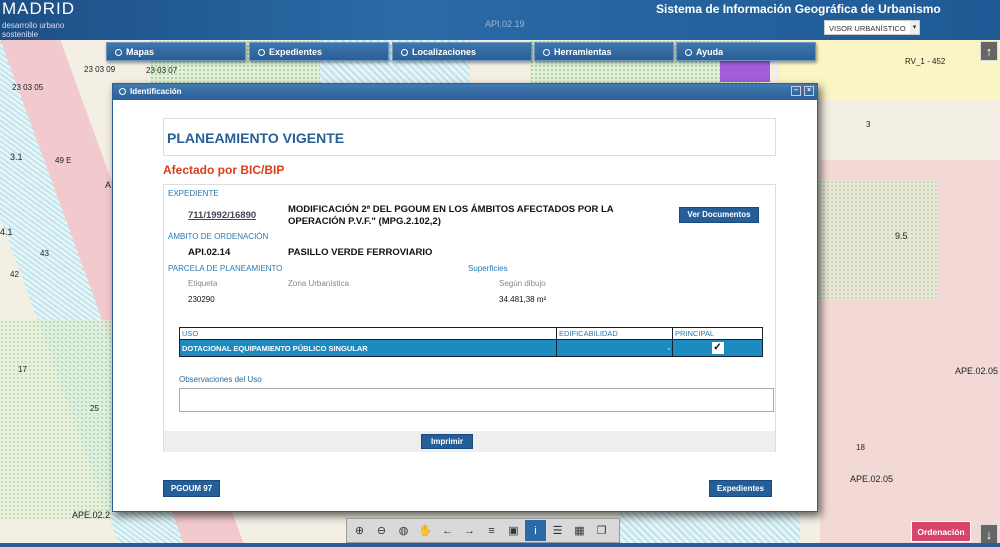 This screenshot has height=547, width=1000. What do you see at coordinates (222, 215) in the screenshot?
I see `expediente-link: 711/1992/16890` at bounding box center [222, 215].